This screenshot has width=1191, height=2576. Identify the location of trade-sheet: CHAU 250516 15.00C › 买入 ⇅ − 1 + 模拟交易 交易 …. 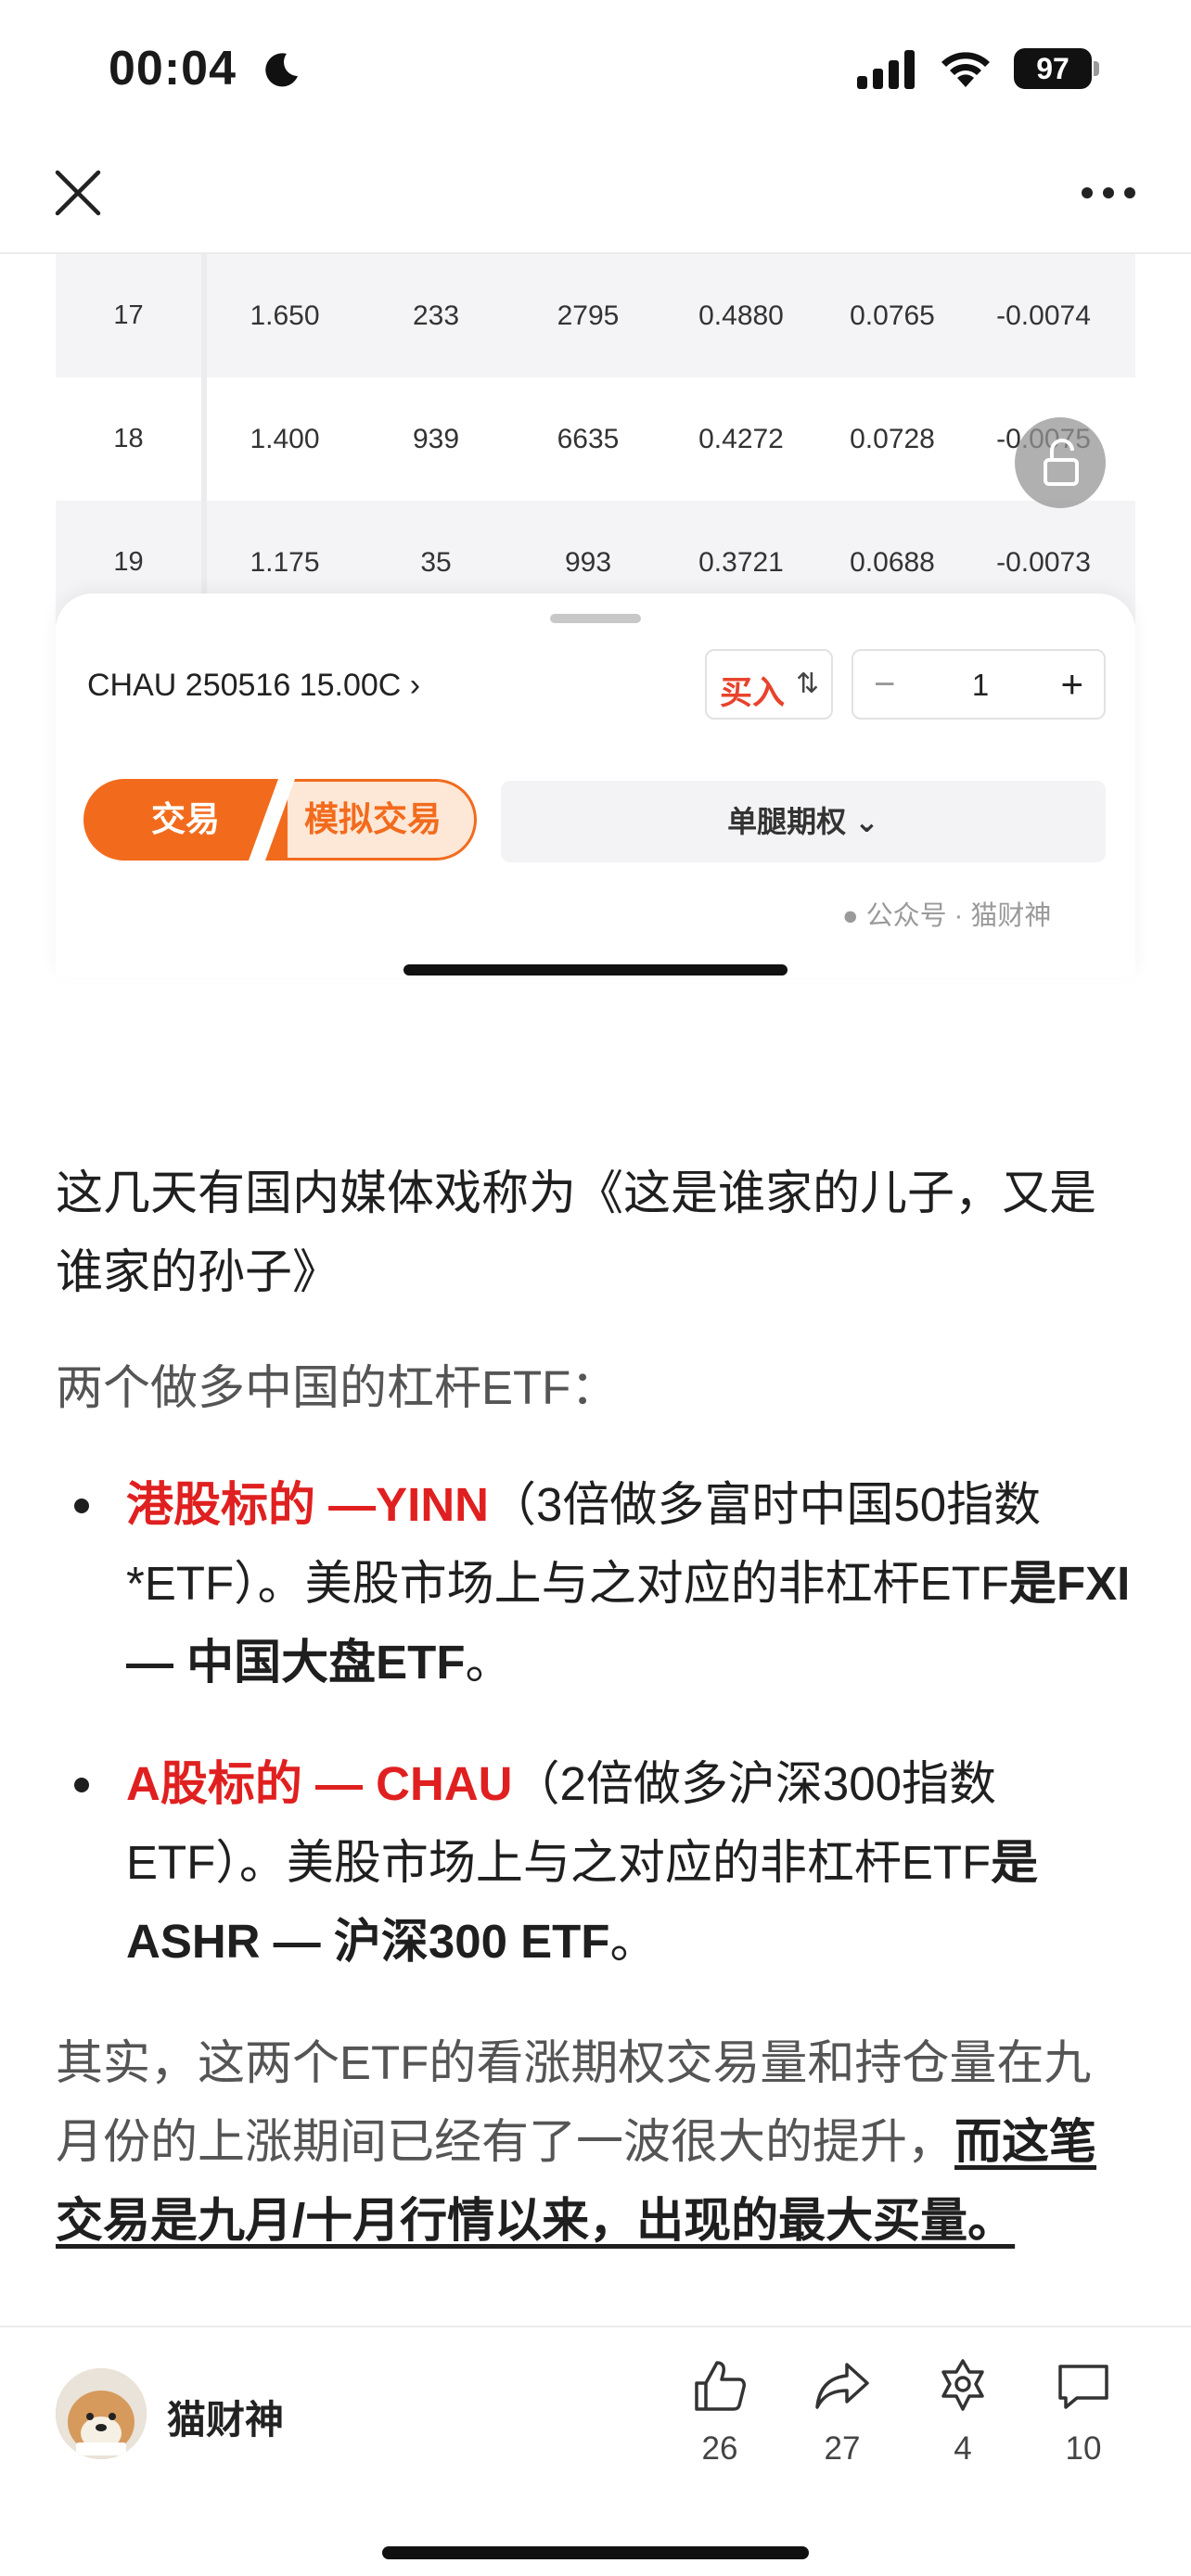
(595, 785).